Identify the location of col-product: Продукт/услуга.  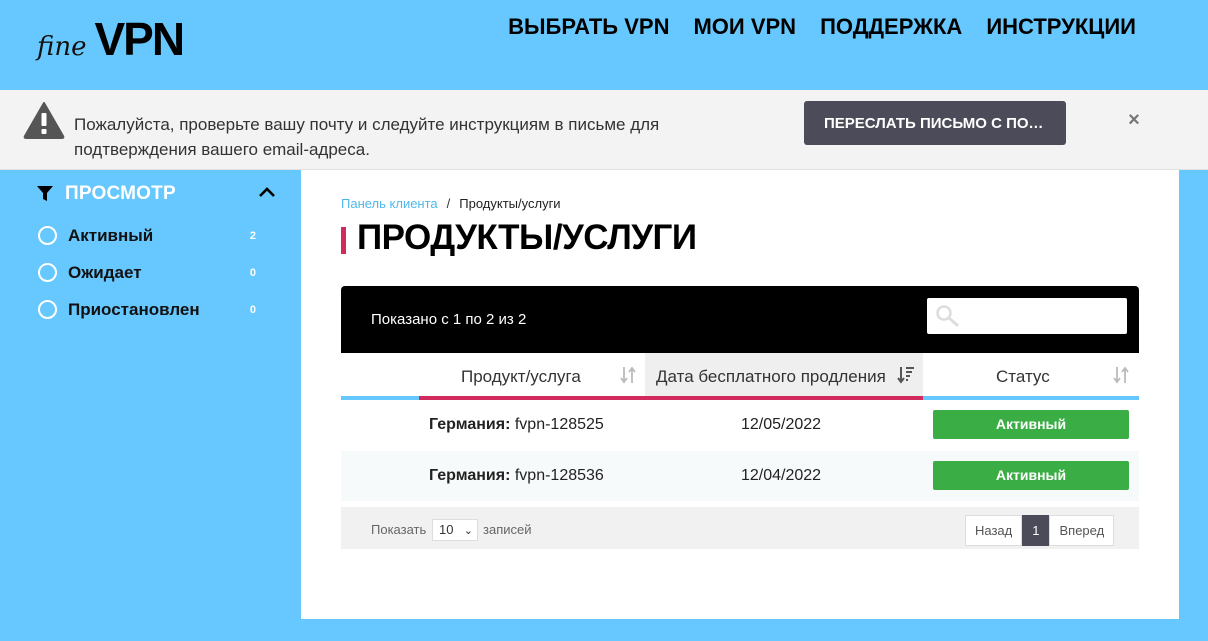
(532, 376).